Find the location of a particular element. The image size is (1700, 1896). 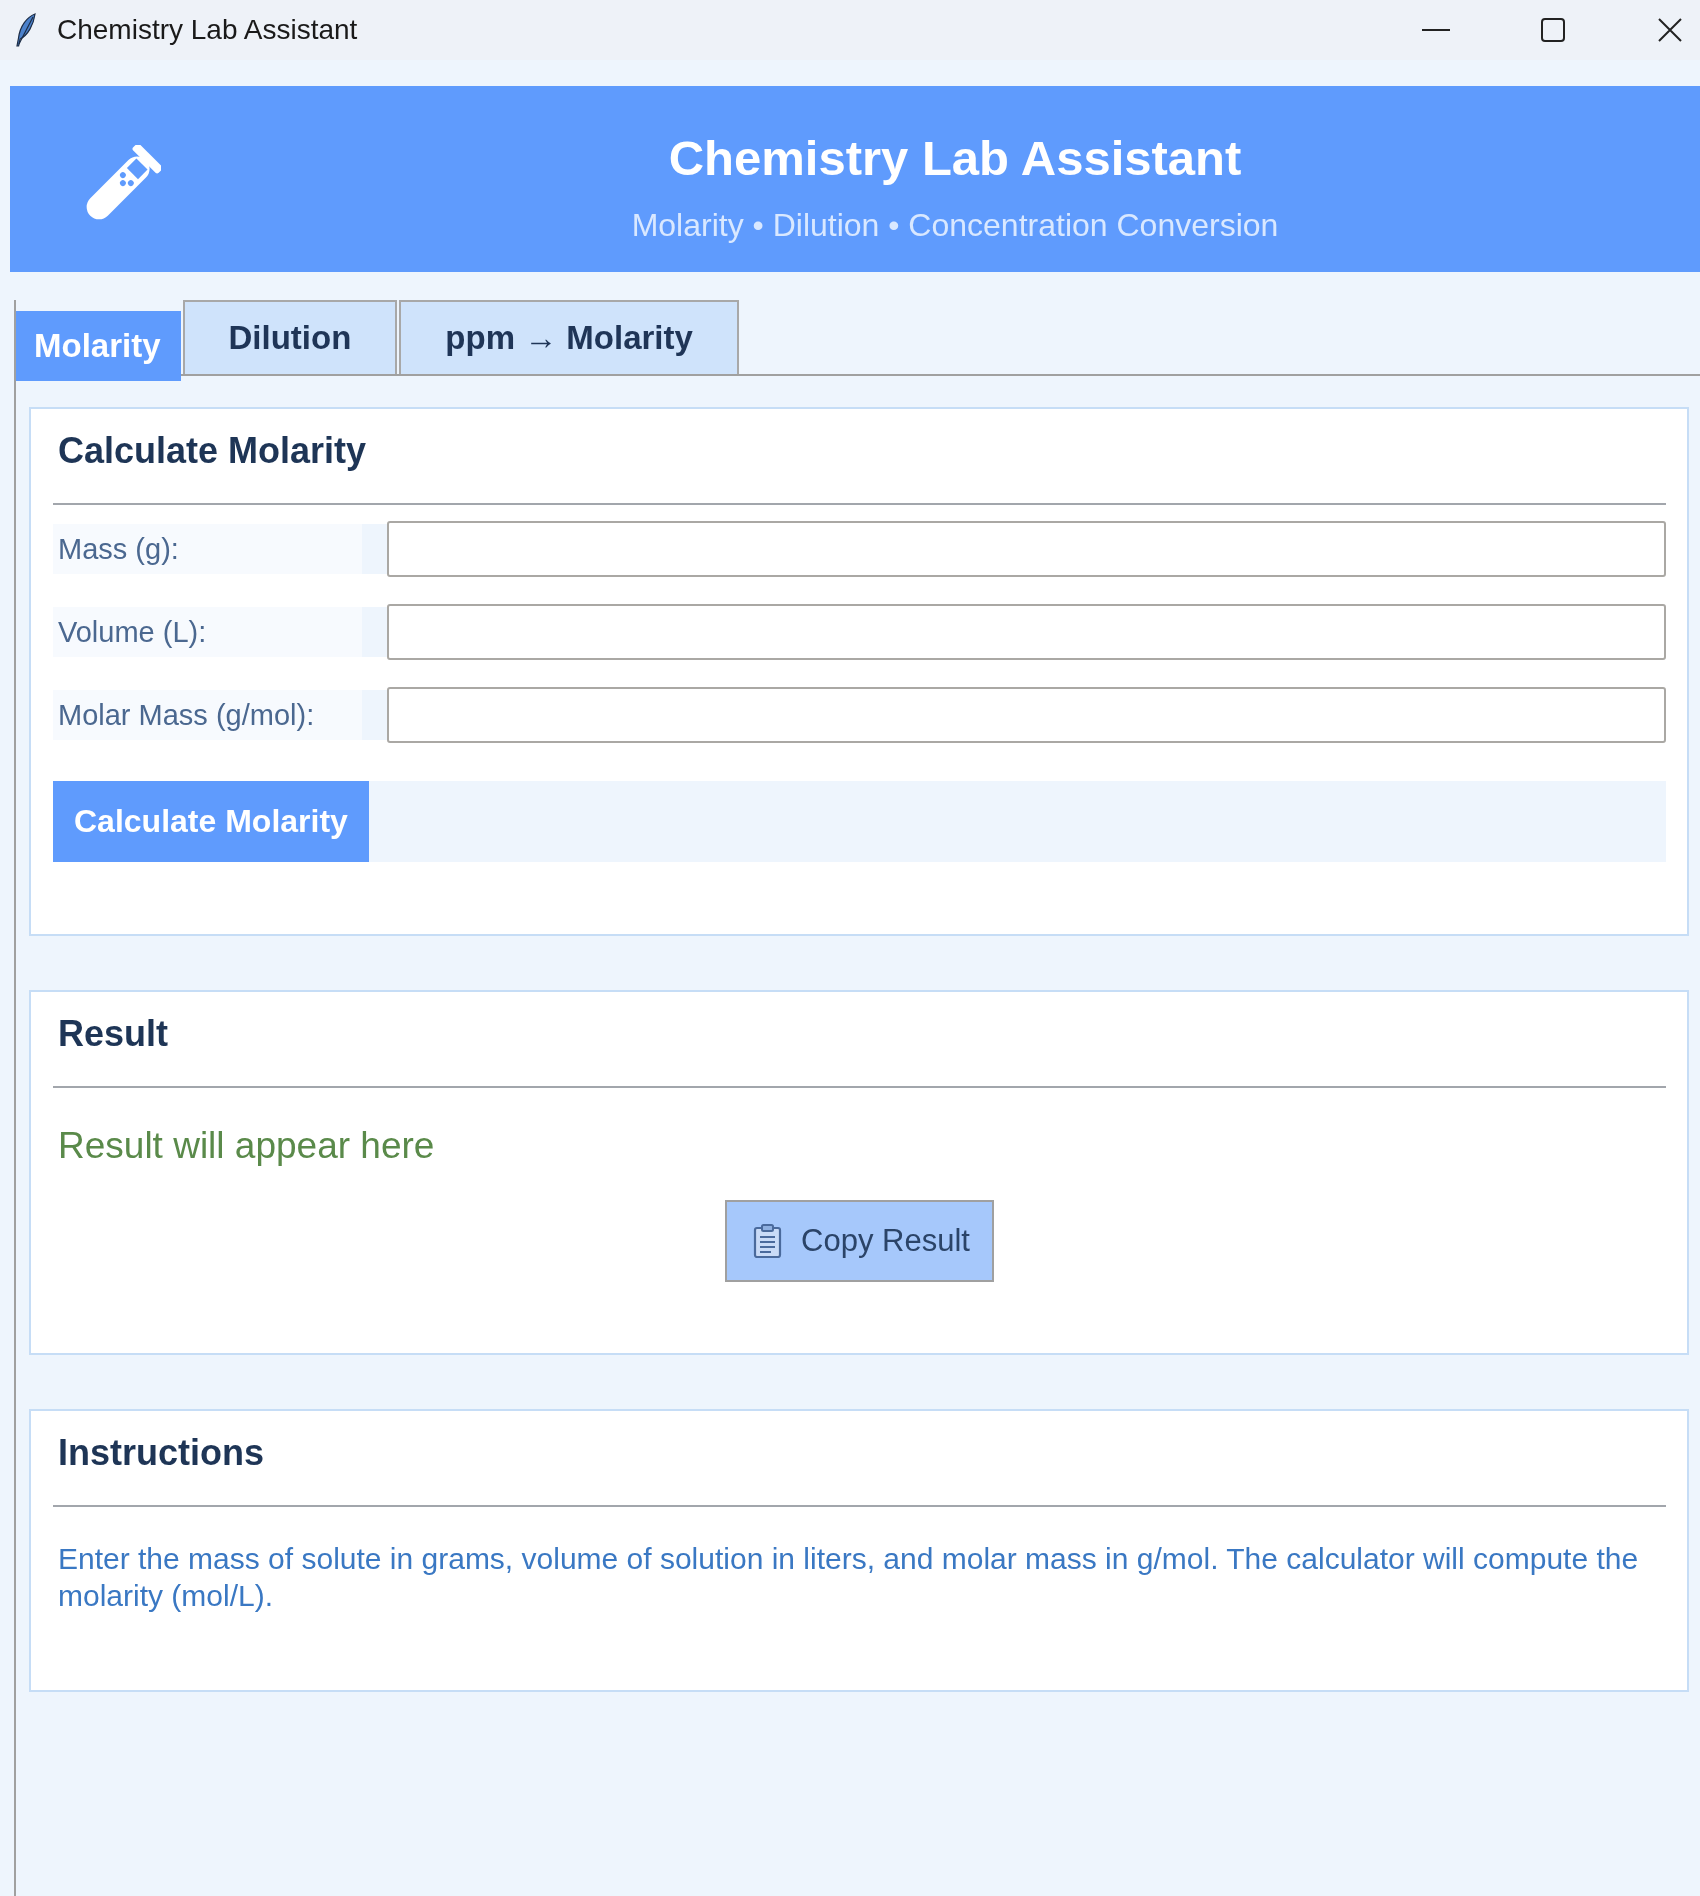

instructions-text: Enter the mass of solute in grams, volume of solution in liters, and molar mass in g/mol. The calculator will compute the molarity (mol/L). is located at coordinates (848, 1577).